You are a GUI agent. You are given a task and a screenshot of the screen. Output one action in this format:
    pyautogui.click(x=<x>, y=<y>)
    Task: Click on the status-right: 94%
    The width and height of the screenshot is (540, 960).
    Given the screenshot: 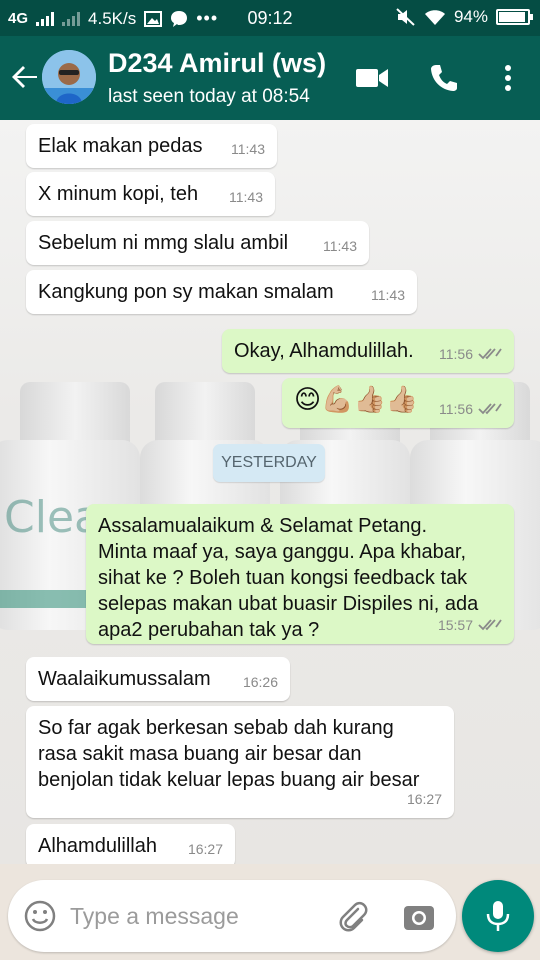 What is the action you would take?
    pyautogui.click(x=464, y=17)
    